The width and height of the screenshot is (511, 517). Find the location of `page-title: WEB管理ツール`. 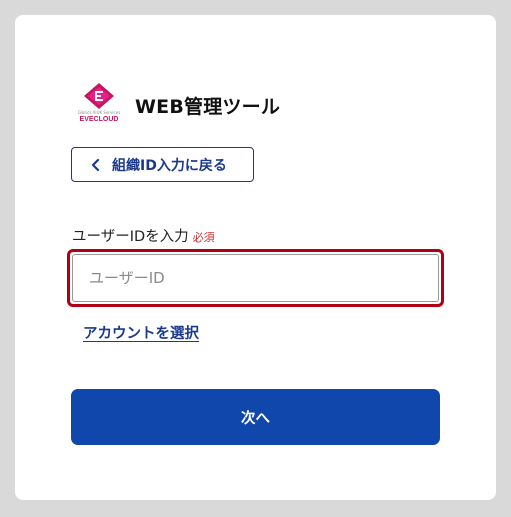

page-title: WEB管理ツール is located at coordinates (208, 106).